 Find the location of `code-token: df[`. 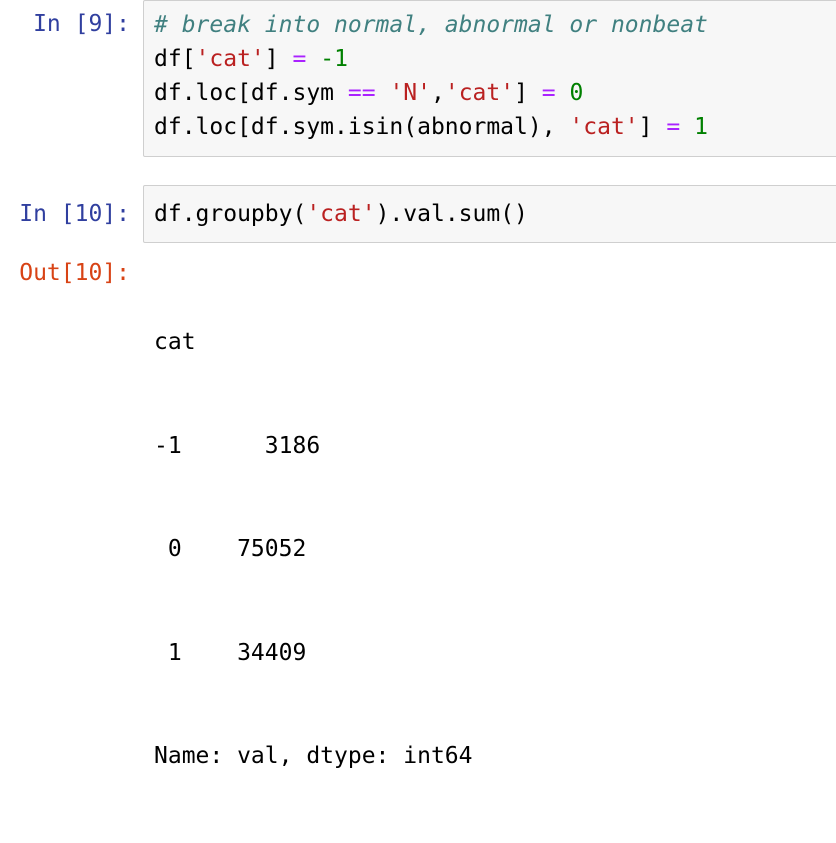

code-token: df[ is located at coordinates (175, 59).